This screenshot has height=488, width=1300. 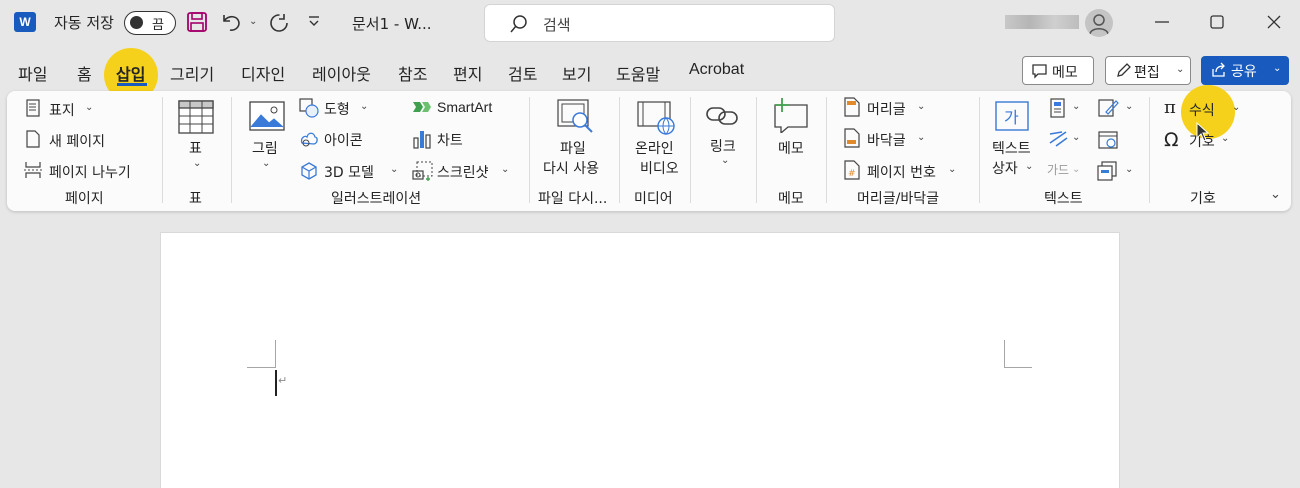 I want to click on header-icon, so click(x=852, y=107).